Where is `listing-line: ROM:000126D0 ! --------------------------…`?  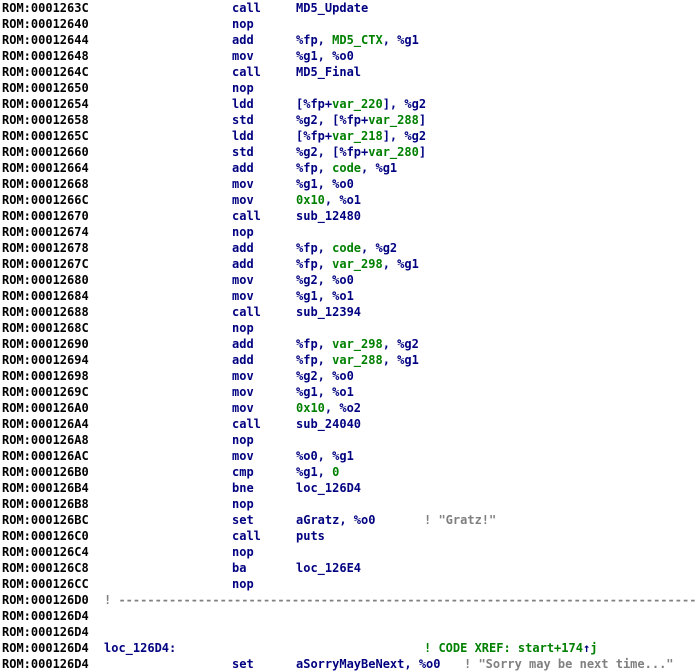 listing-line: ROM:000126D0 ! --------------------------… is located at coordinates (349, 600).